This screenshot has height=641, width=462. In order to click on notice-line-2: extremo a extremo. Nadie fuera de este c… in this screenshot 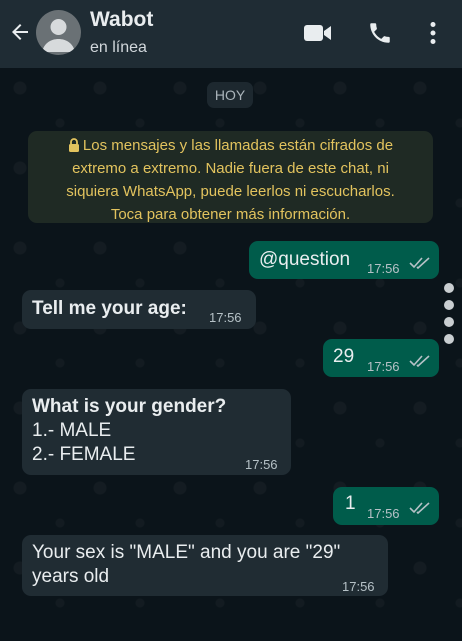, I will do `click(230, 168)`.